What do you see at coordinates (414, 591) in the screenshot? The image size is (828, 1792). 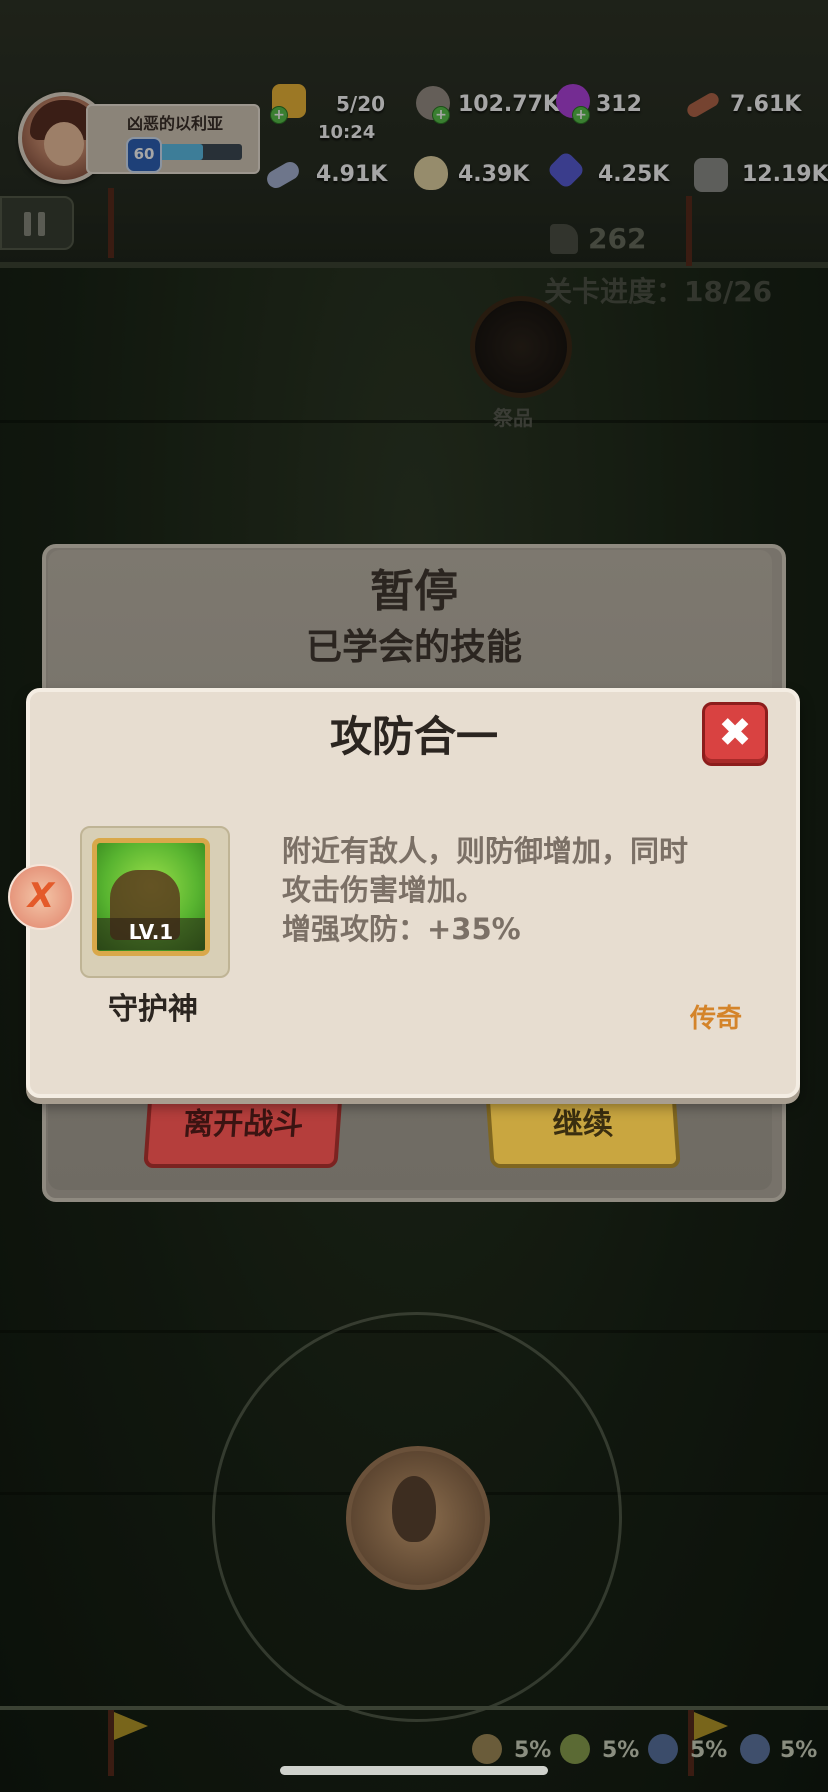 I see `pause-title: 暂停` at bounding box center [414, 591].